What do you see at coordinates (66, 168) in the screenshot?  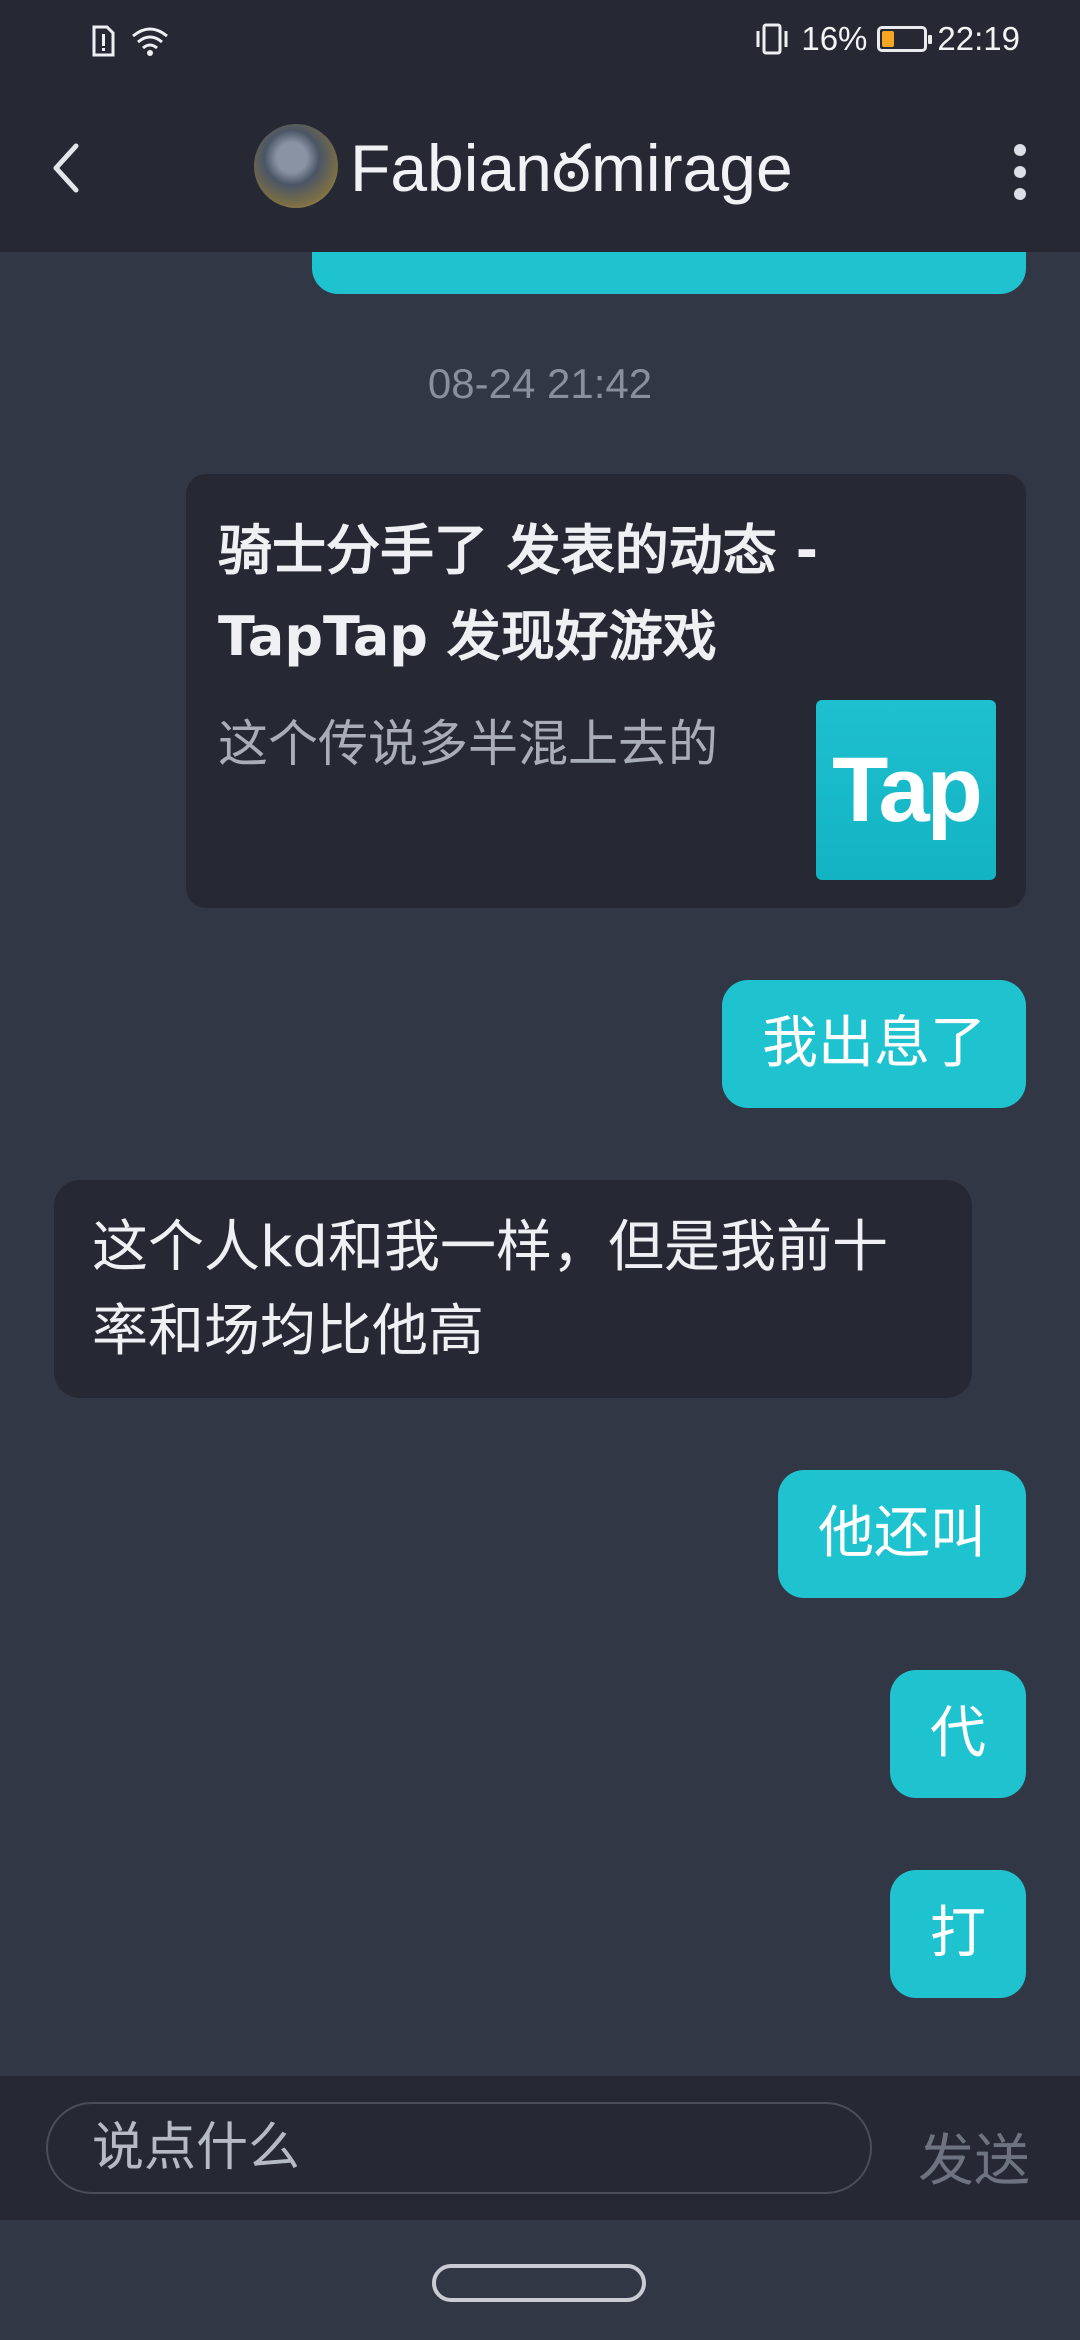 I see `back-icon` at bounding box center [66, 168].